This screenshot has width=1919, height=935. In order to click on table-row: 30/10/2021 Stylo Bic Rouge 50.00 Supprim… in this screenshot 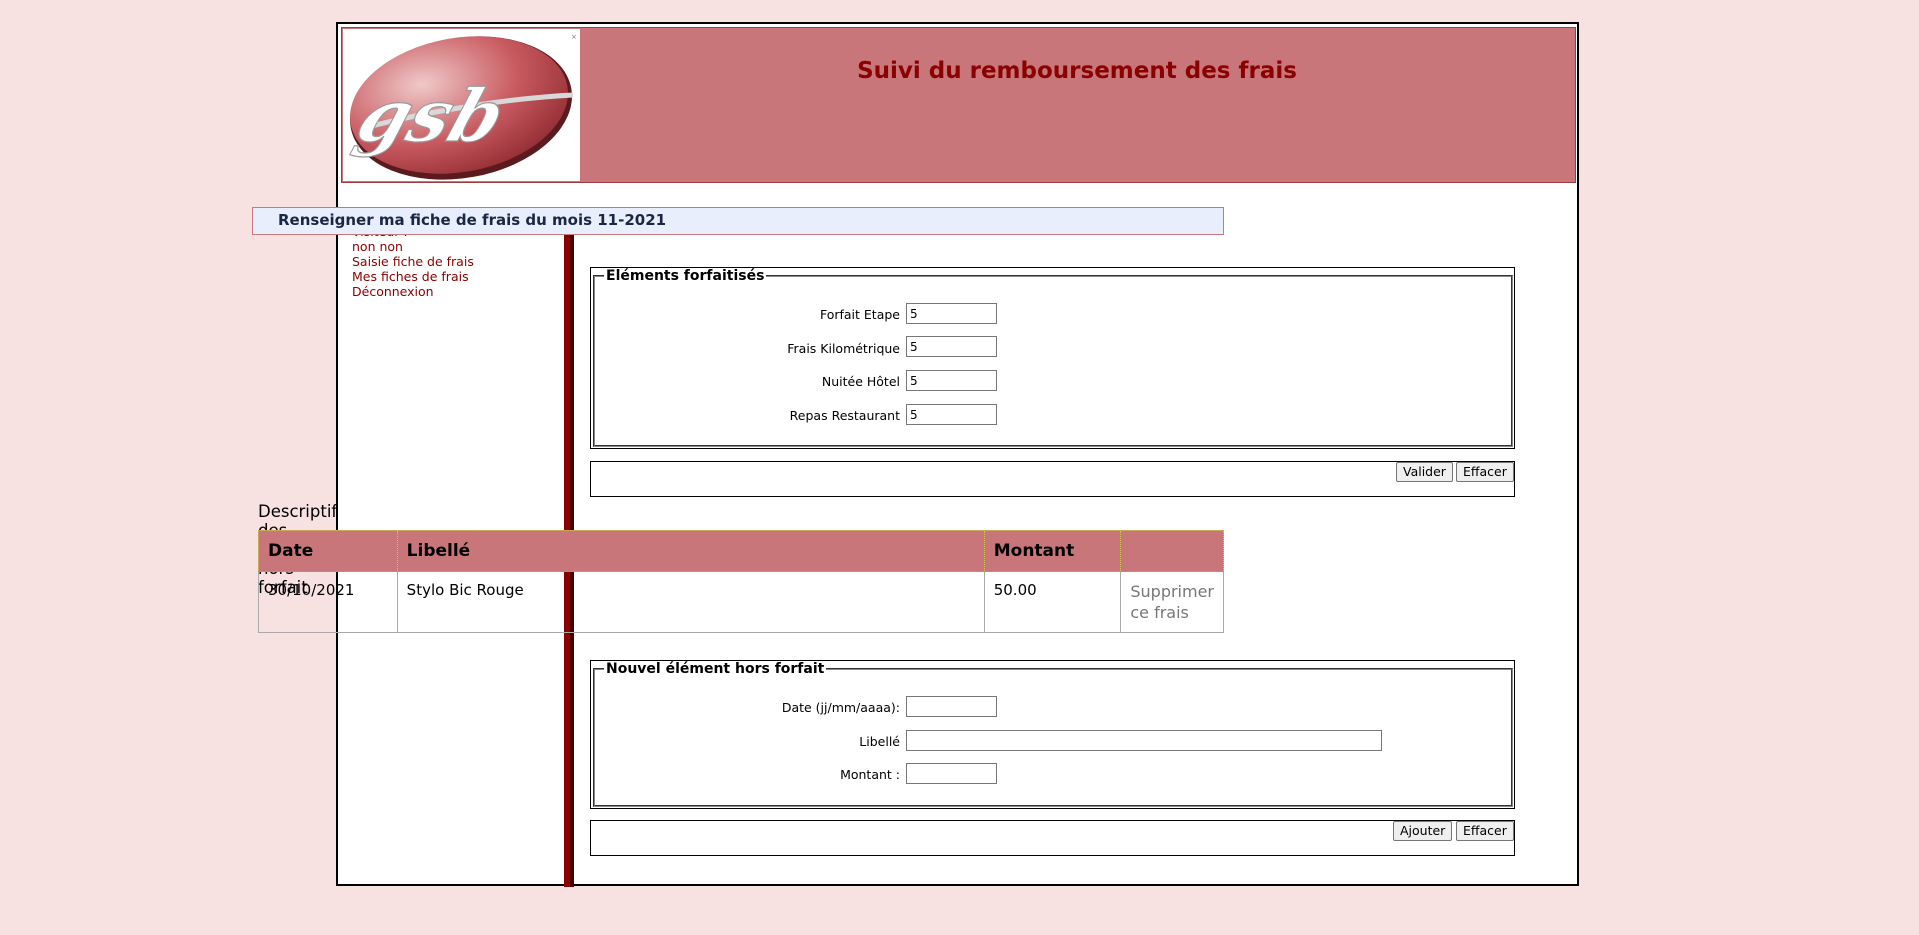, I will do `click(741, 602)`.